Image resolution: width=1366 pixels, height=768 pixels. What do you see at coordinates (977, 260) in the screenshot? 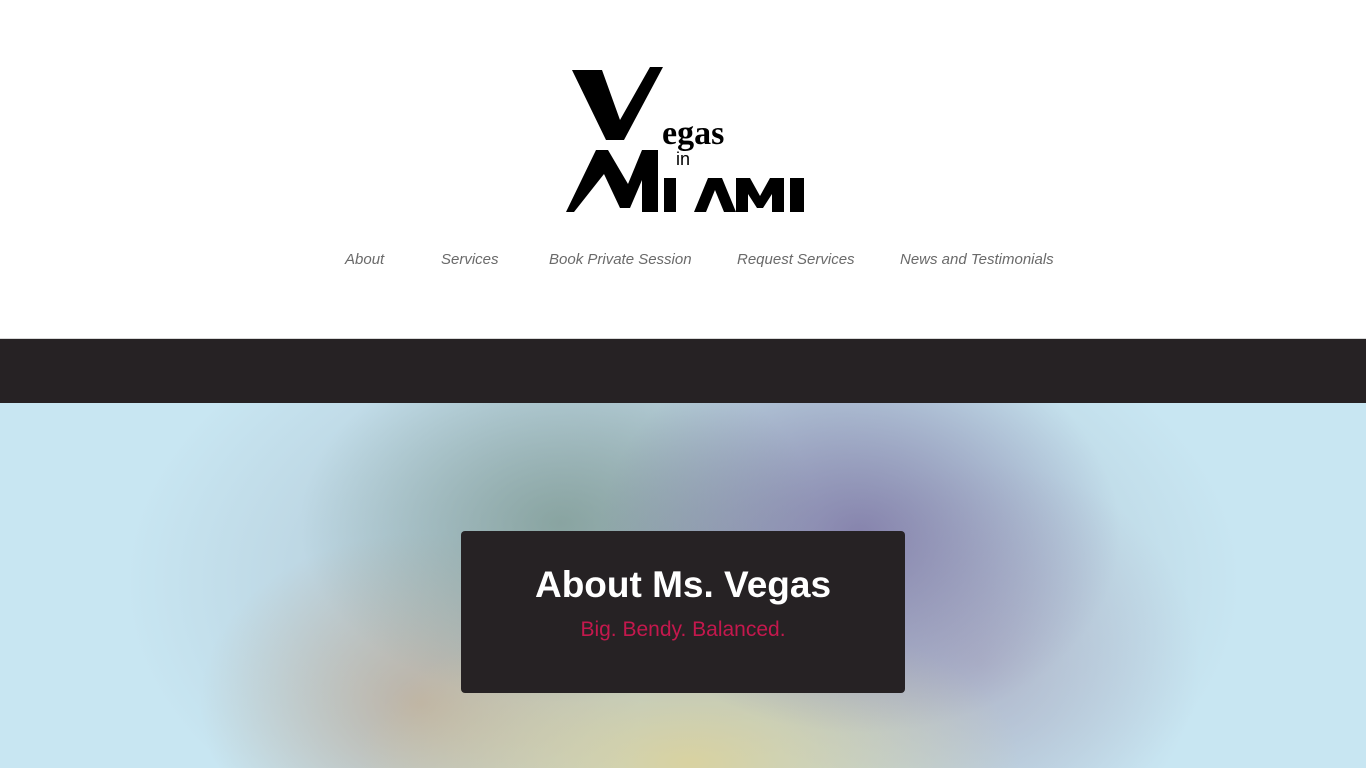
I see `nav-item-news-and-testimonials: News and Testimonials` at bounding box center [977, 260].